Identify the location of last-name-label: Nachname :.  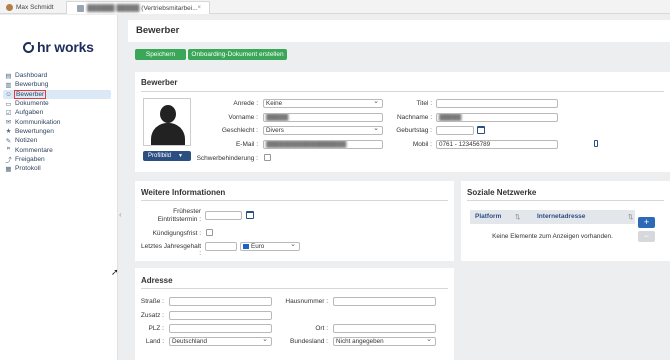
(414, 117).